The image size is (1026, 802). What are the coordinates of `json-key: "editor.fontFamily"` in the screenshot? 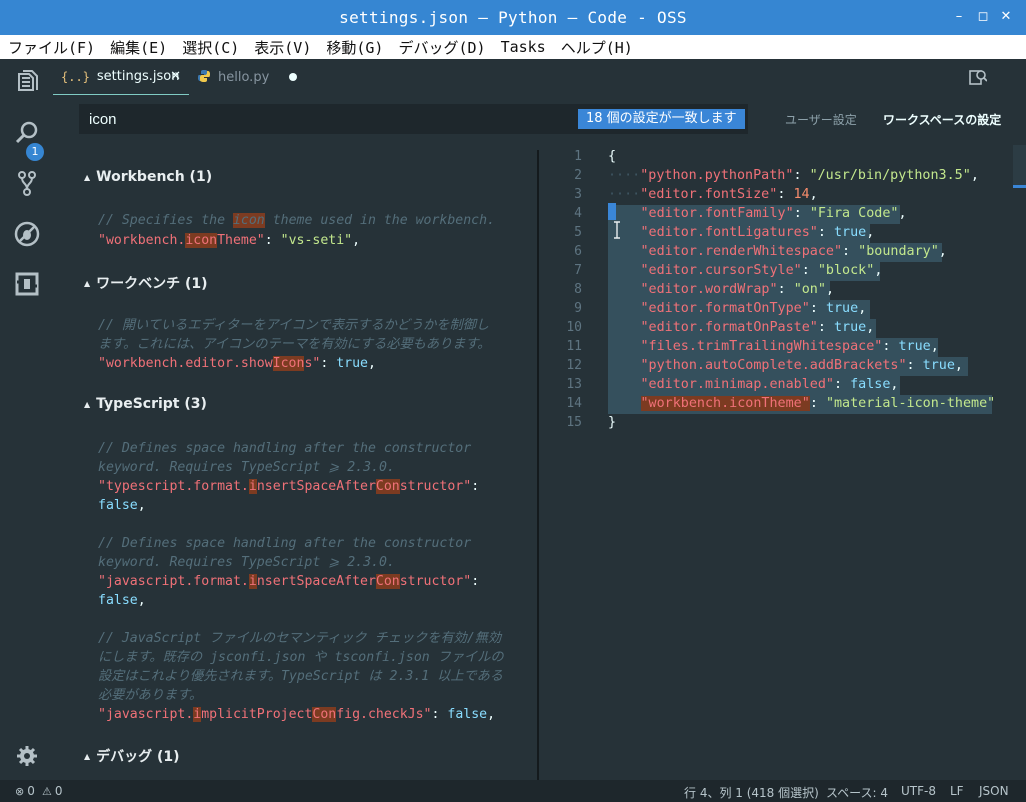 It's located at (717, 213).